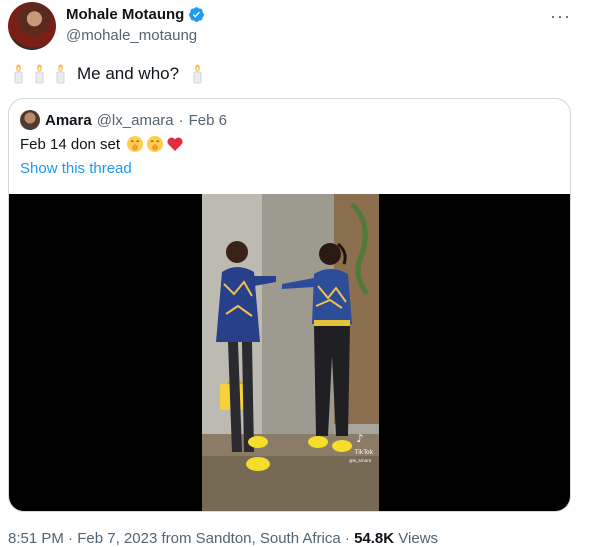 This screenshot has height=547, width=589. Describe the element at coordinates (30, 120) in the screenshot. I see `quoted-avatar` at that location.